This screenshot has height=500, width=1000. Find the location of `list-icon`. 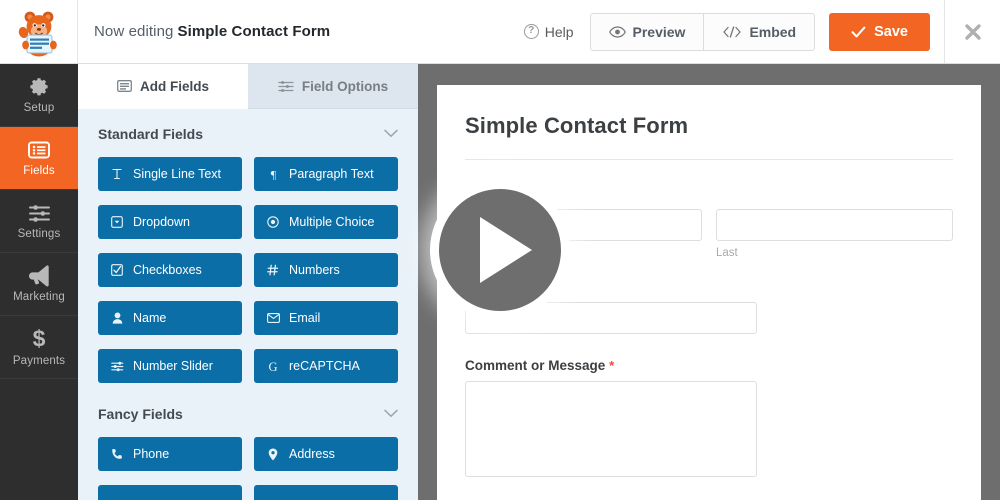

list-icon is located at coordinates (39, 150).